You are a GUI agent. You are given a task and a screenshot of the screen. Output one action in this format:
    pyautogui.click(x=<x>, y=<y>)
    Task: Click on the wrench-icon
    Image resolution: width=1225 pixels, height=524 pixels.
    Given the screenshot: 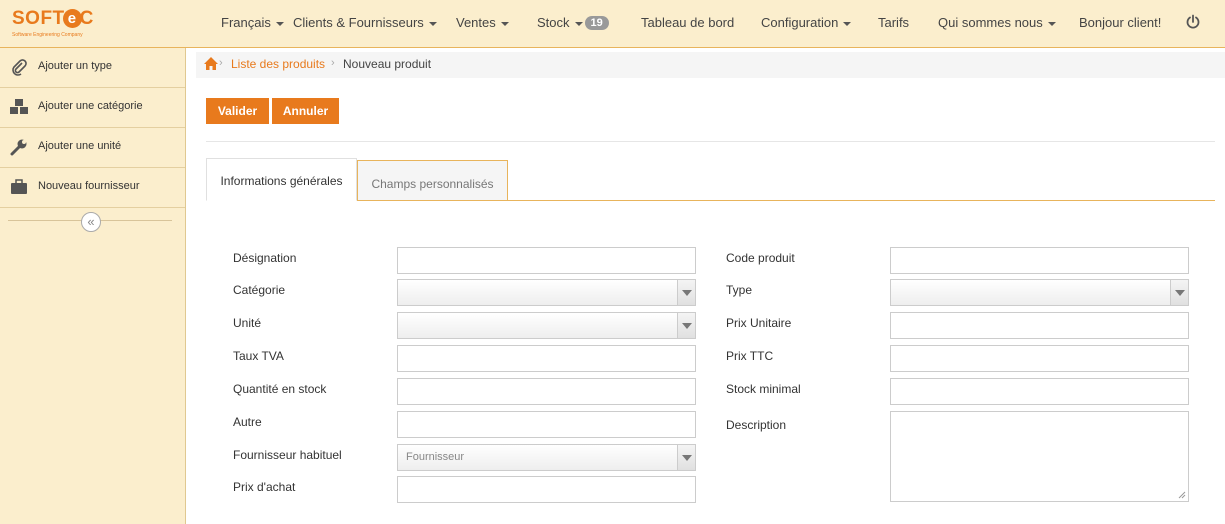 What is the action you would take?
    pyautogui.click(x=18, y=147)
    